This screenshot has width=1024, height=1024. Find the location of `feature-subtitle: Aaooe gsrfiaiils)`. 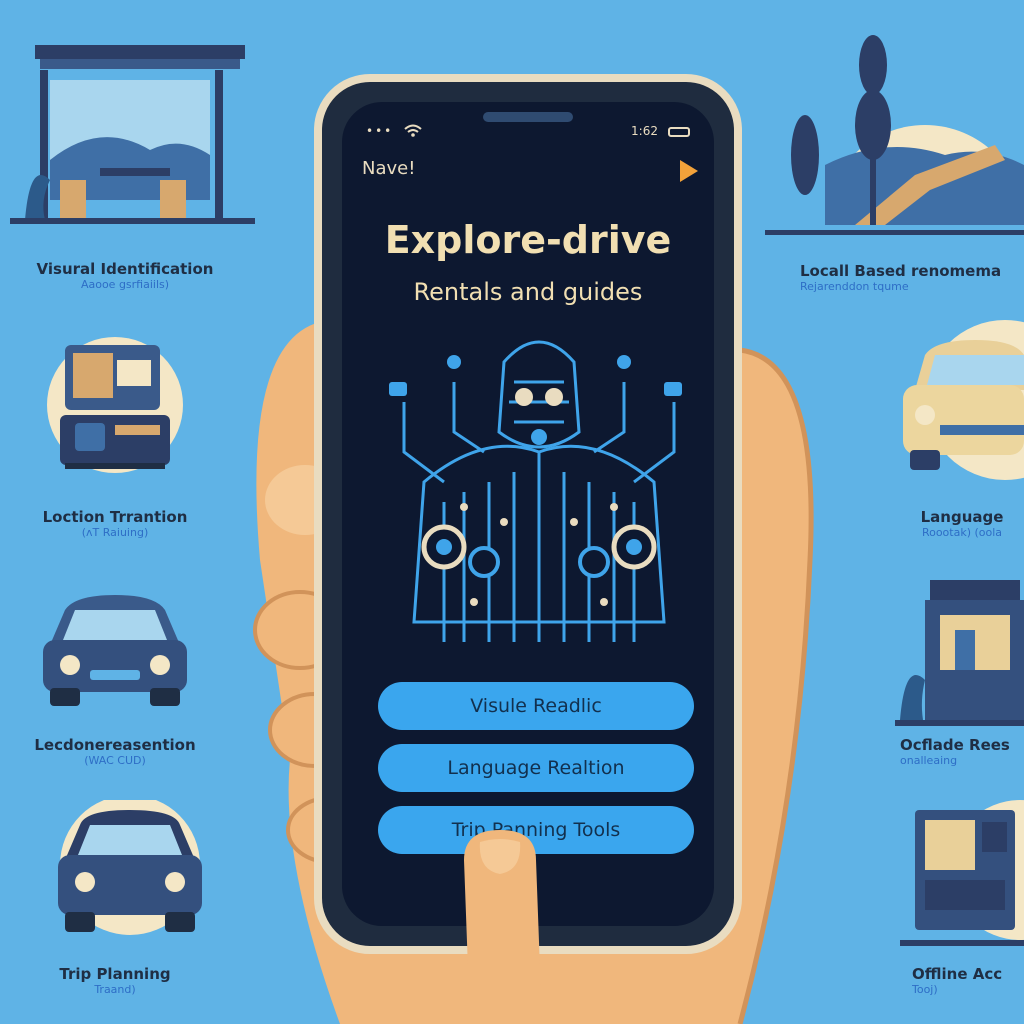

feature-subtitle: Aaooe gsrfiaiils) is located at coordinates (125, 284).